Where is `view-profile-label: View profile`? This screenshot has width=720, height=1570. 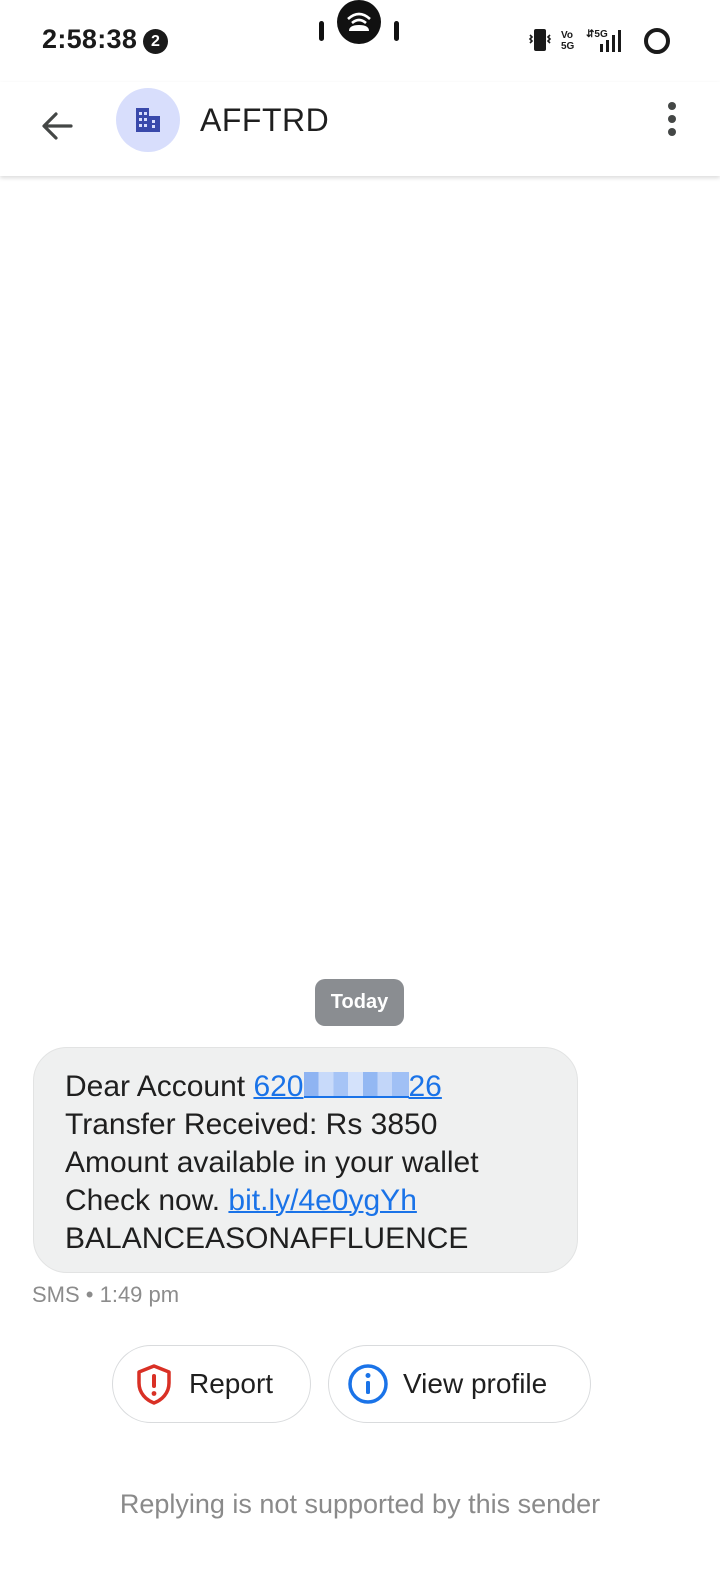 view-profile-label: View profile is located at coordinates (475, 1383).